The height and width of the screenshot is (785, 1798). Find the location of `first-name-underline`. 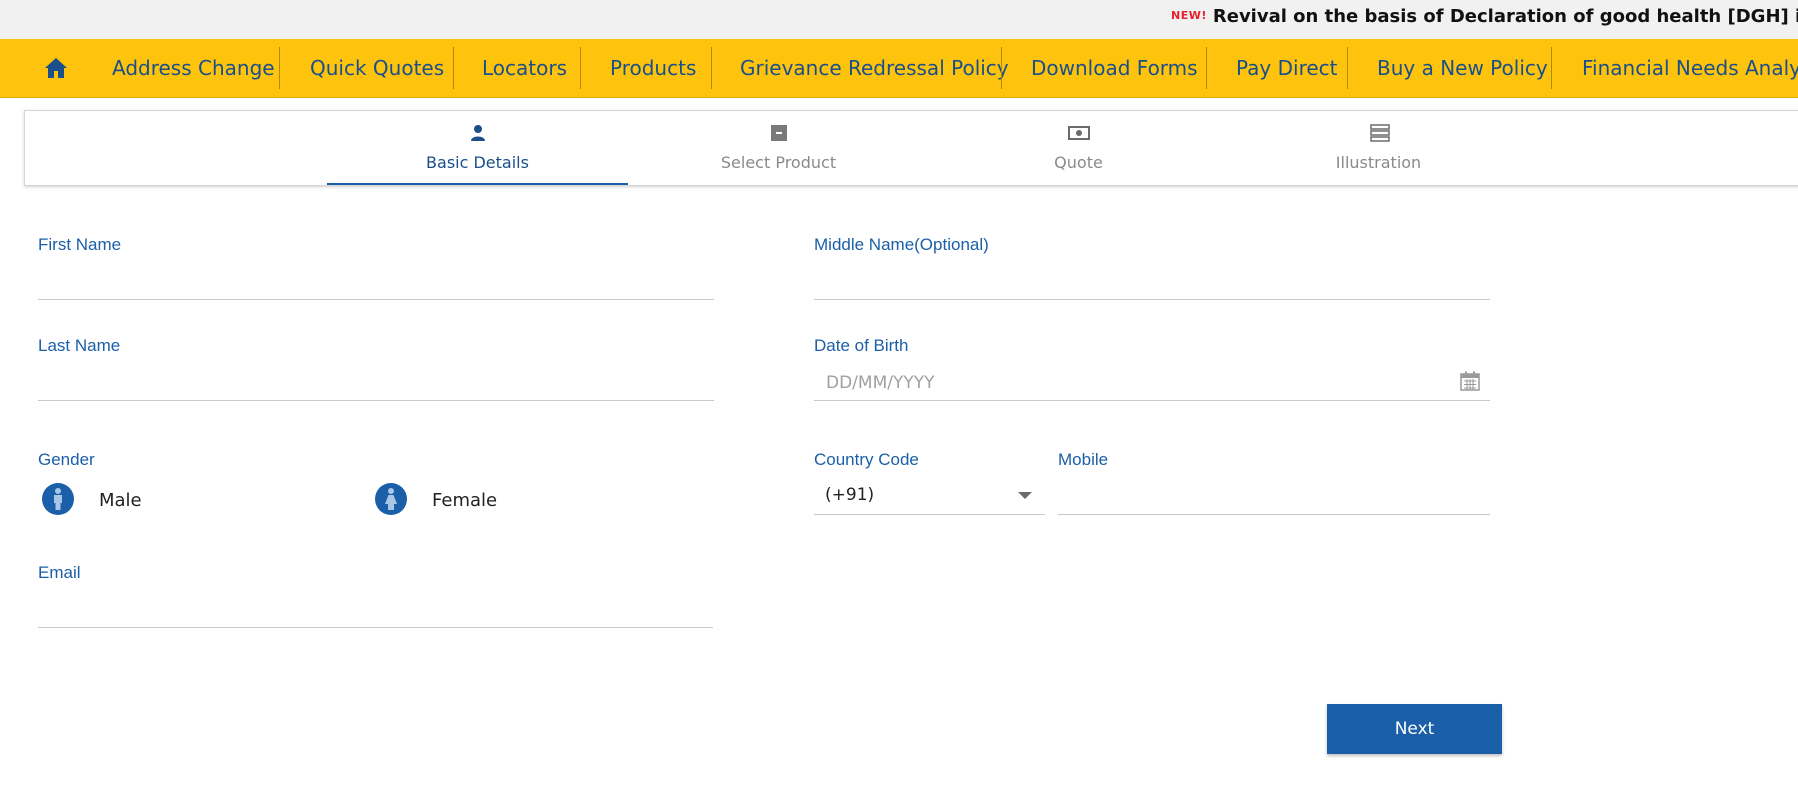

first-name-underline is located at coordinates (376, 299).